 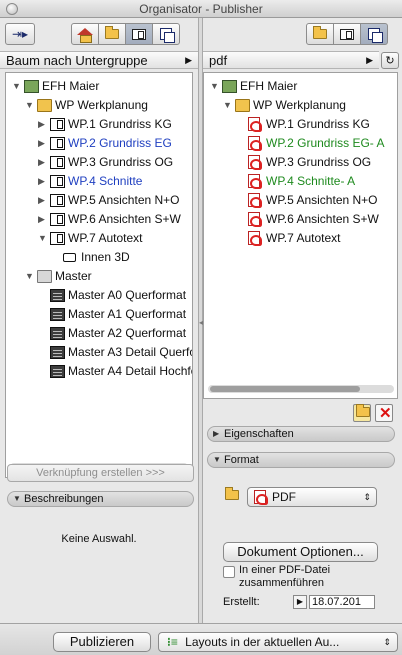 I want to click on format-select: PDF ⇕, so click(x=312, y=497).